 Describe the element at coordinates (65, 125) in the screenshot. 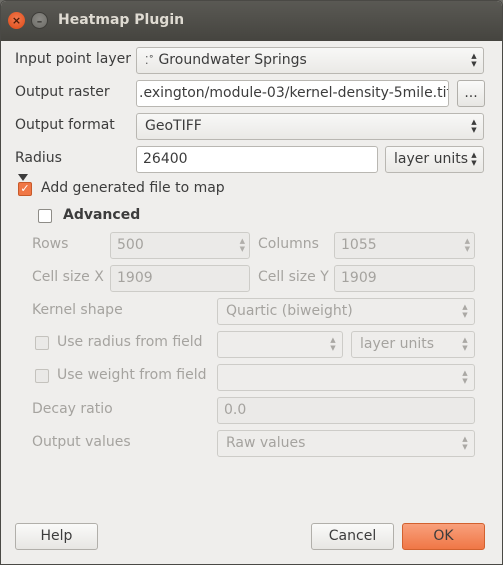

I see `output-format-label: Output format` at that location.